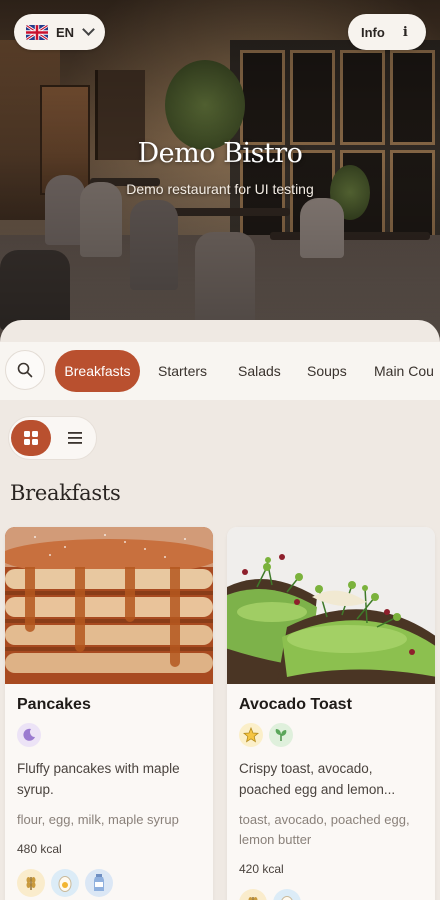 This screenshot has width=440, height=900. What do you see at coordinates (52, 438) in the screenshot?
I see `view-toggle` at bounding box center [52, 438].